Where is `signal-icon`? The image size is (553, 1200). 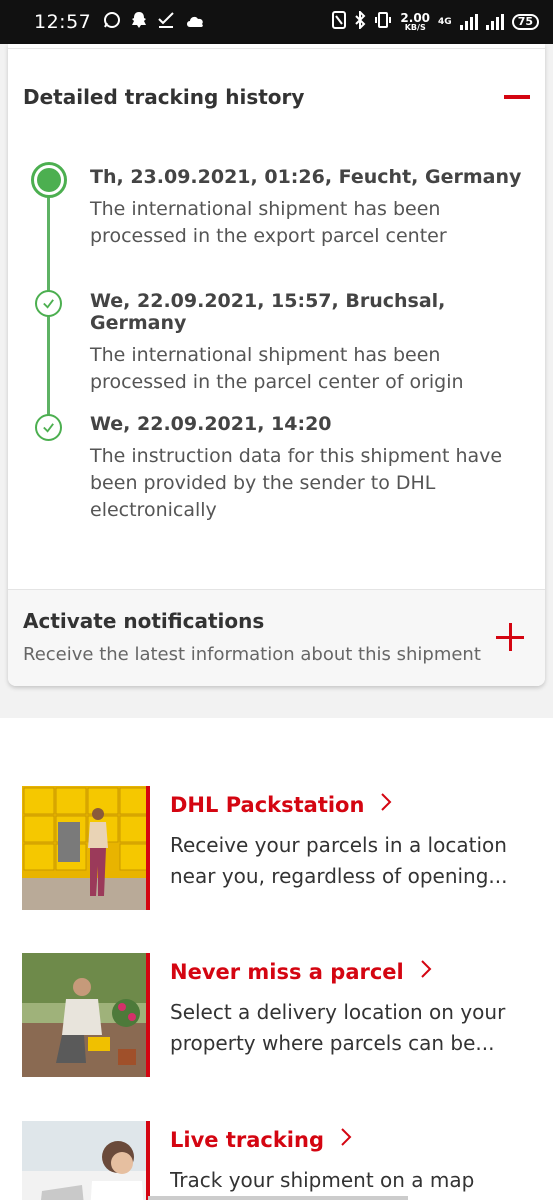 signal-icon is located at coordinates (468, 22).